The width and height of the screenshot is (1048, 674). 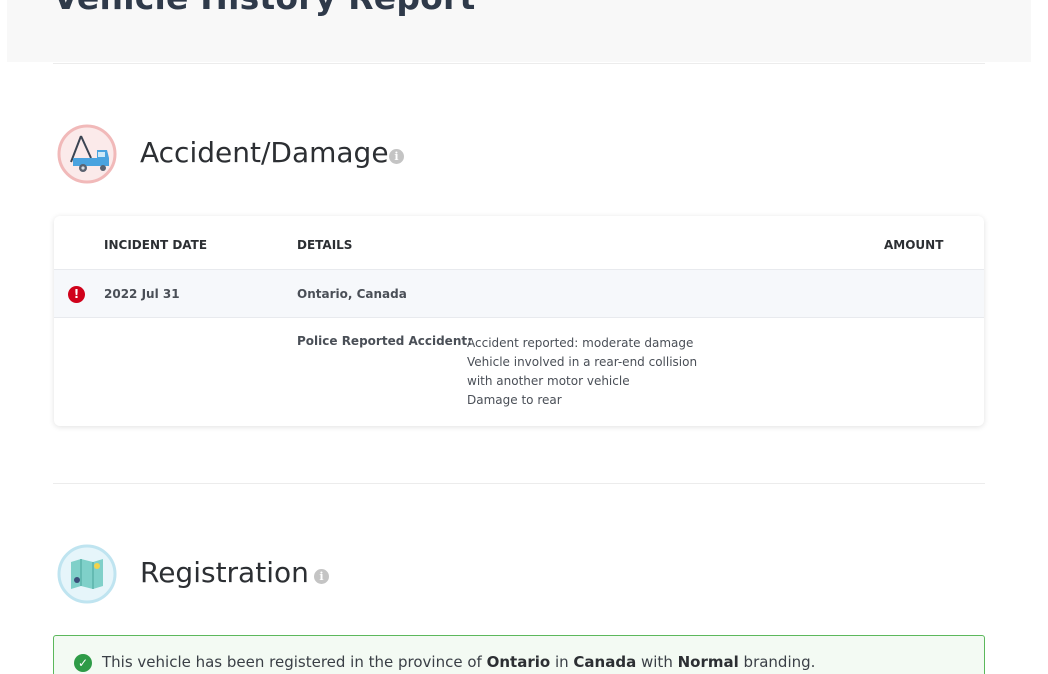 I want to click on detail-label: Police Reported Accident:, so click(x=384, y=341).